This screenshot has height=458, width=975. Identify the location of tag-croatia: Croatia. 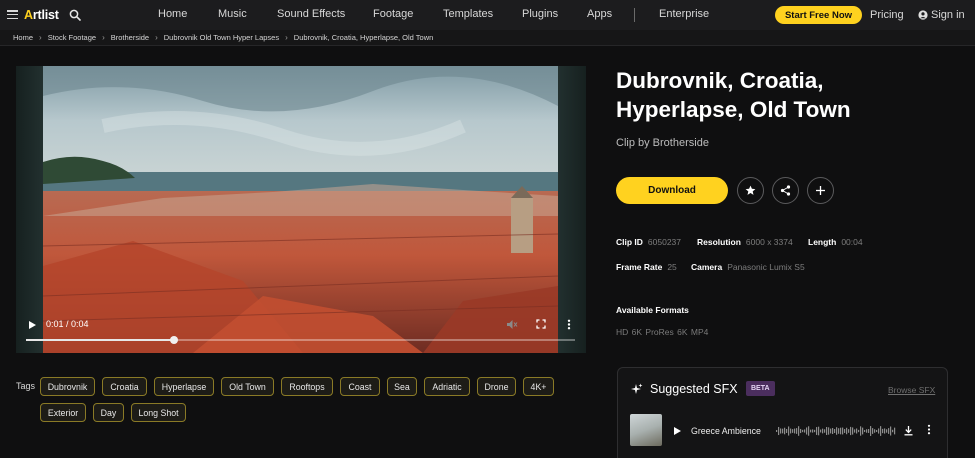
(124, 386).